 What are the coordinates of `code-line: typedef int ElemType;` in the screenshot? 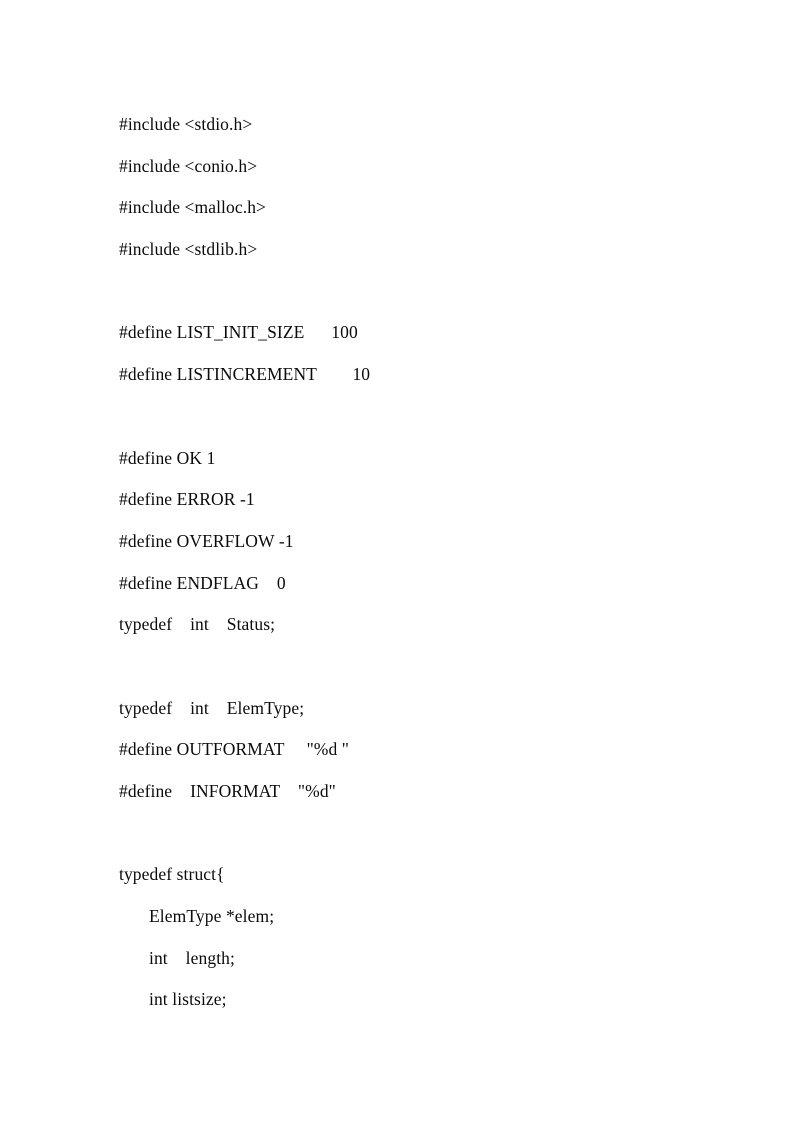 It's located at (212, 707).